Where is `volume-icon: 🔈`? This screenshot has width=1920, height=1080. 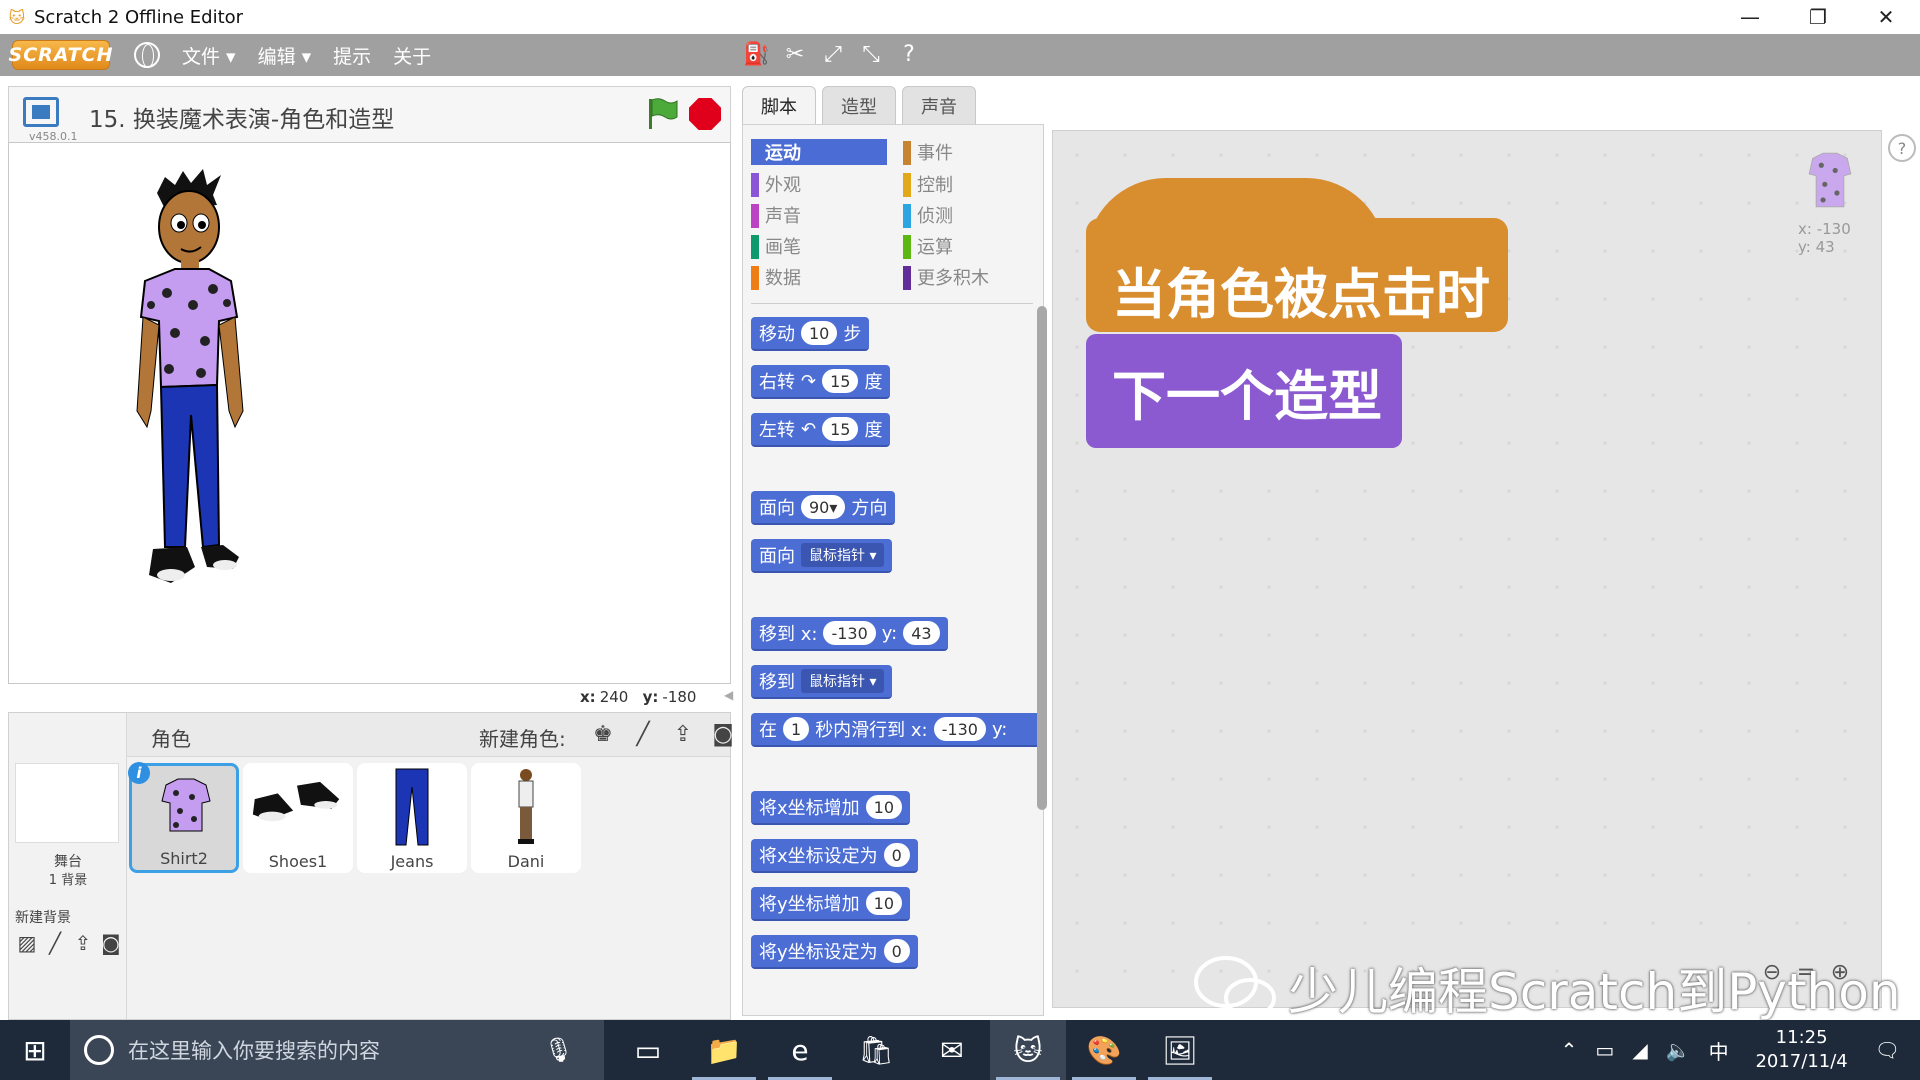
volume-icon: 🔈 is located at coordinates (1678, 1050).